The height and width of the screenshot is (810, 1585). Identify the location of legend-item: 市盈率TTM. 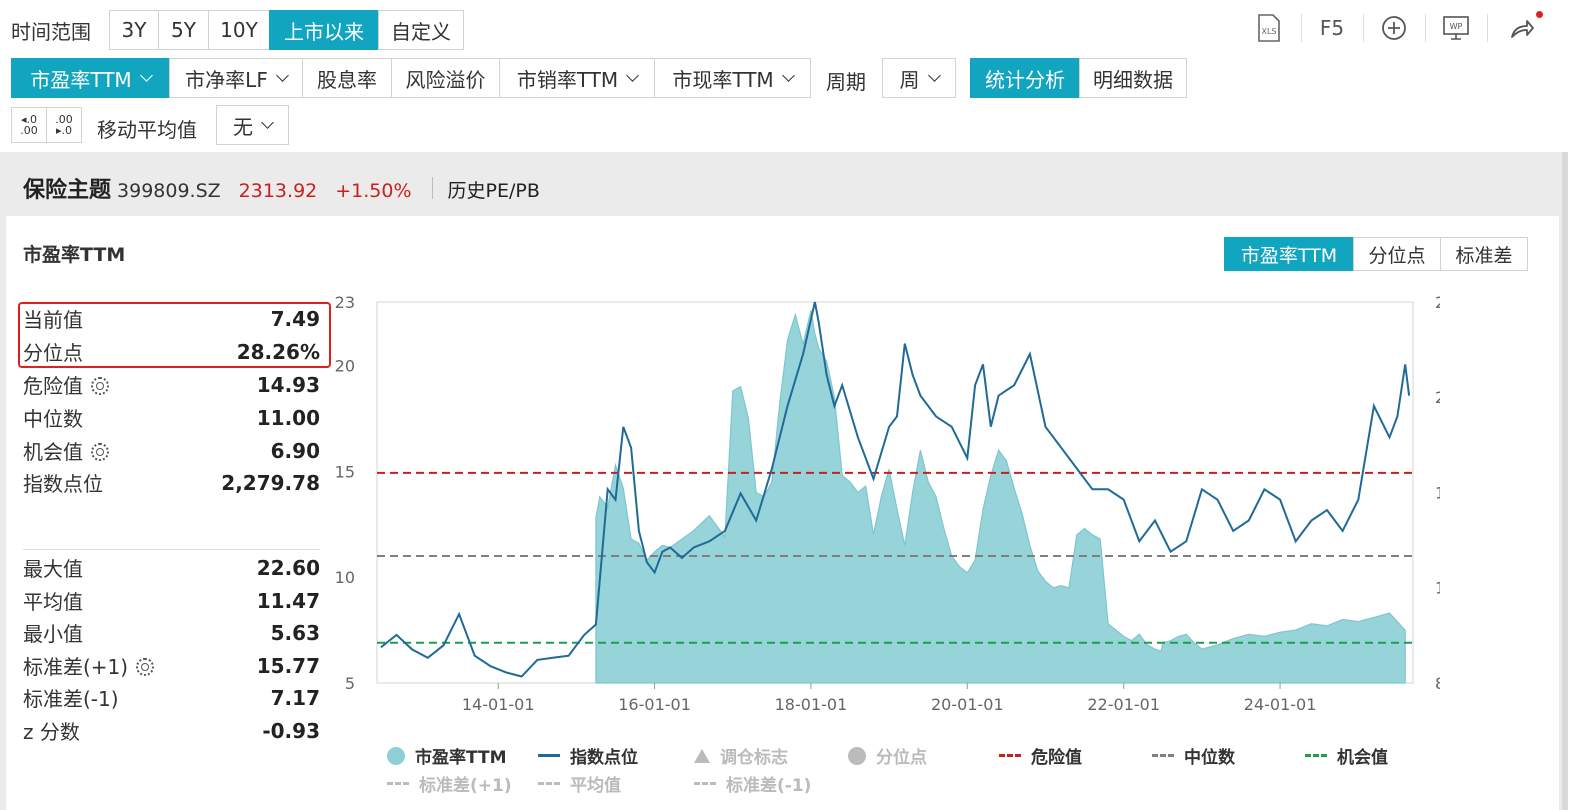
(447, 755).